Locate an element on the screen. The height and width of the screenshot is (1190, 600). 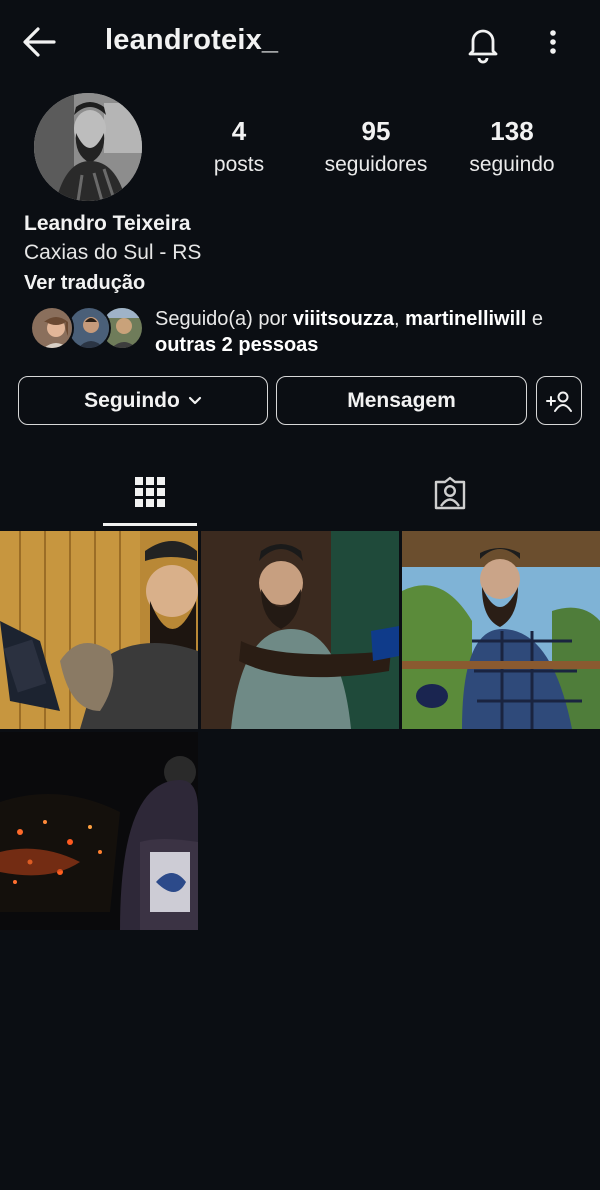
message-button-label: Mensagem is located at coordinates (401, 400).